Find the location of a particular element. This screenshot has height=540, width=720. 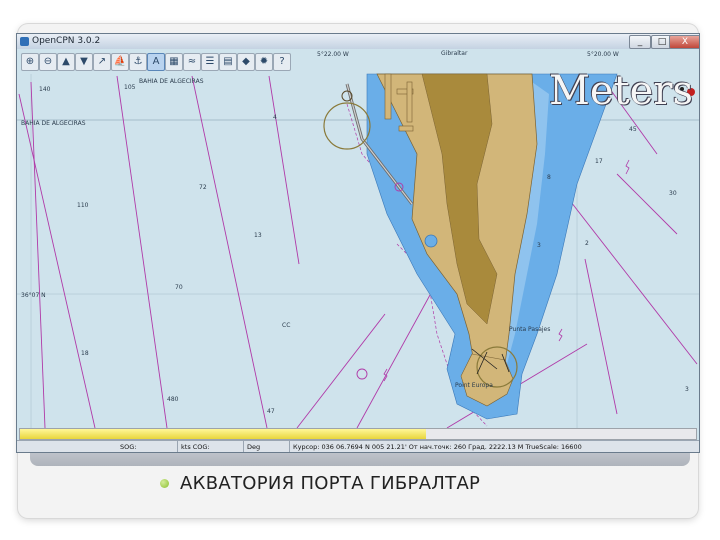

waypoint-icon: ✹ is located at coordinates (264, 62).